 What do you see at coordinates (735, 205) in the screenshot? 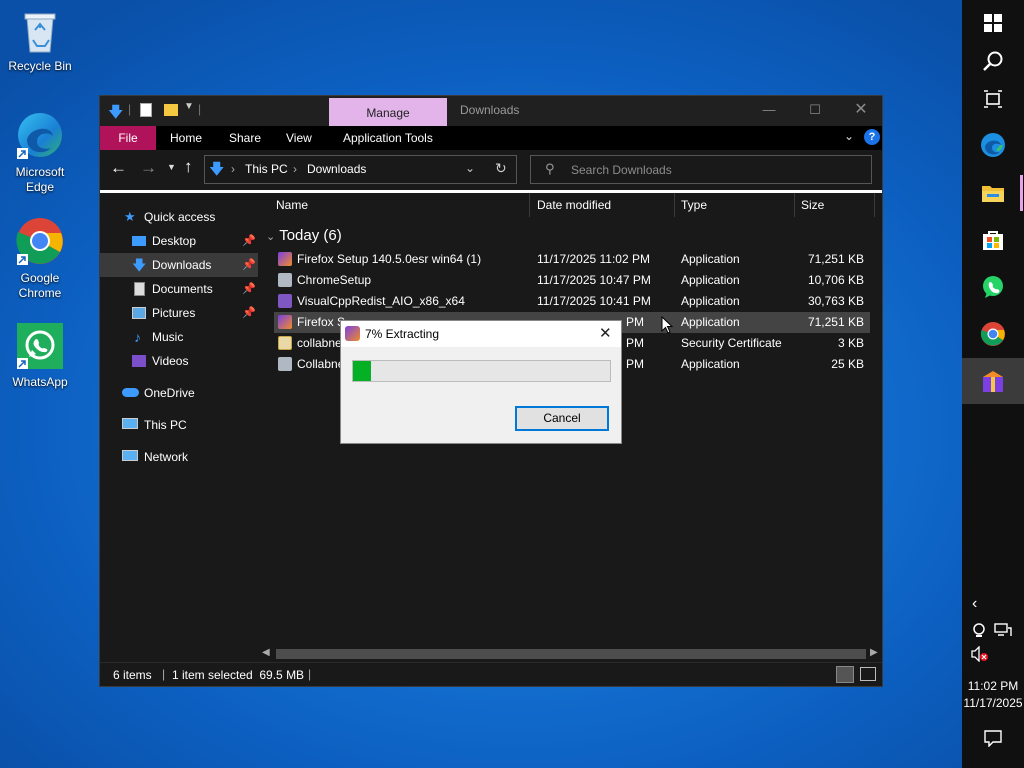
I see `column-header-type: Type` at bounding box center [735, 205].